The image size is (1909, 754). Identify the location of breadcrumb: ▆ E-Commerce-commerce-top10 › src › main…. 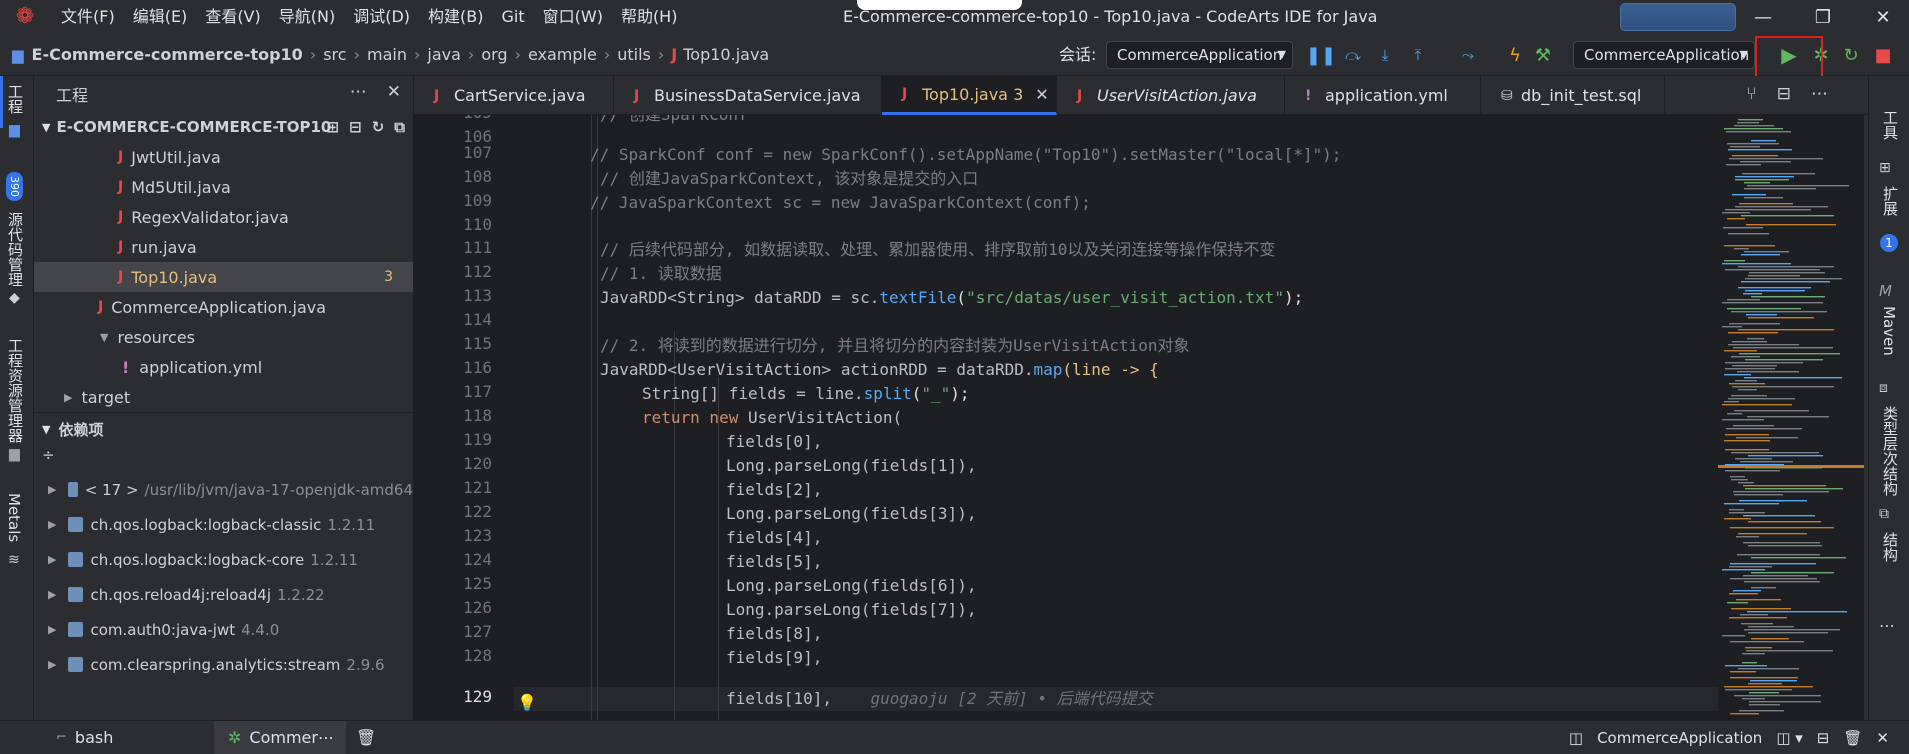
(390, 54).